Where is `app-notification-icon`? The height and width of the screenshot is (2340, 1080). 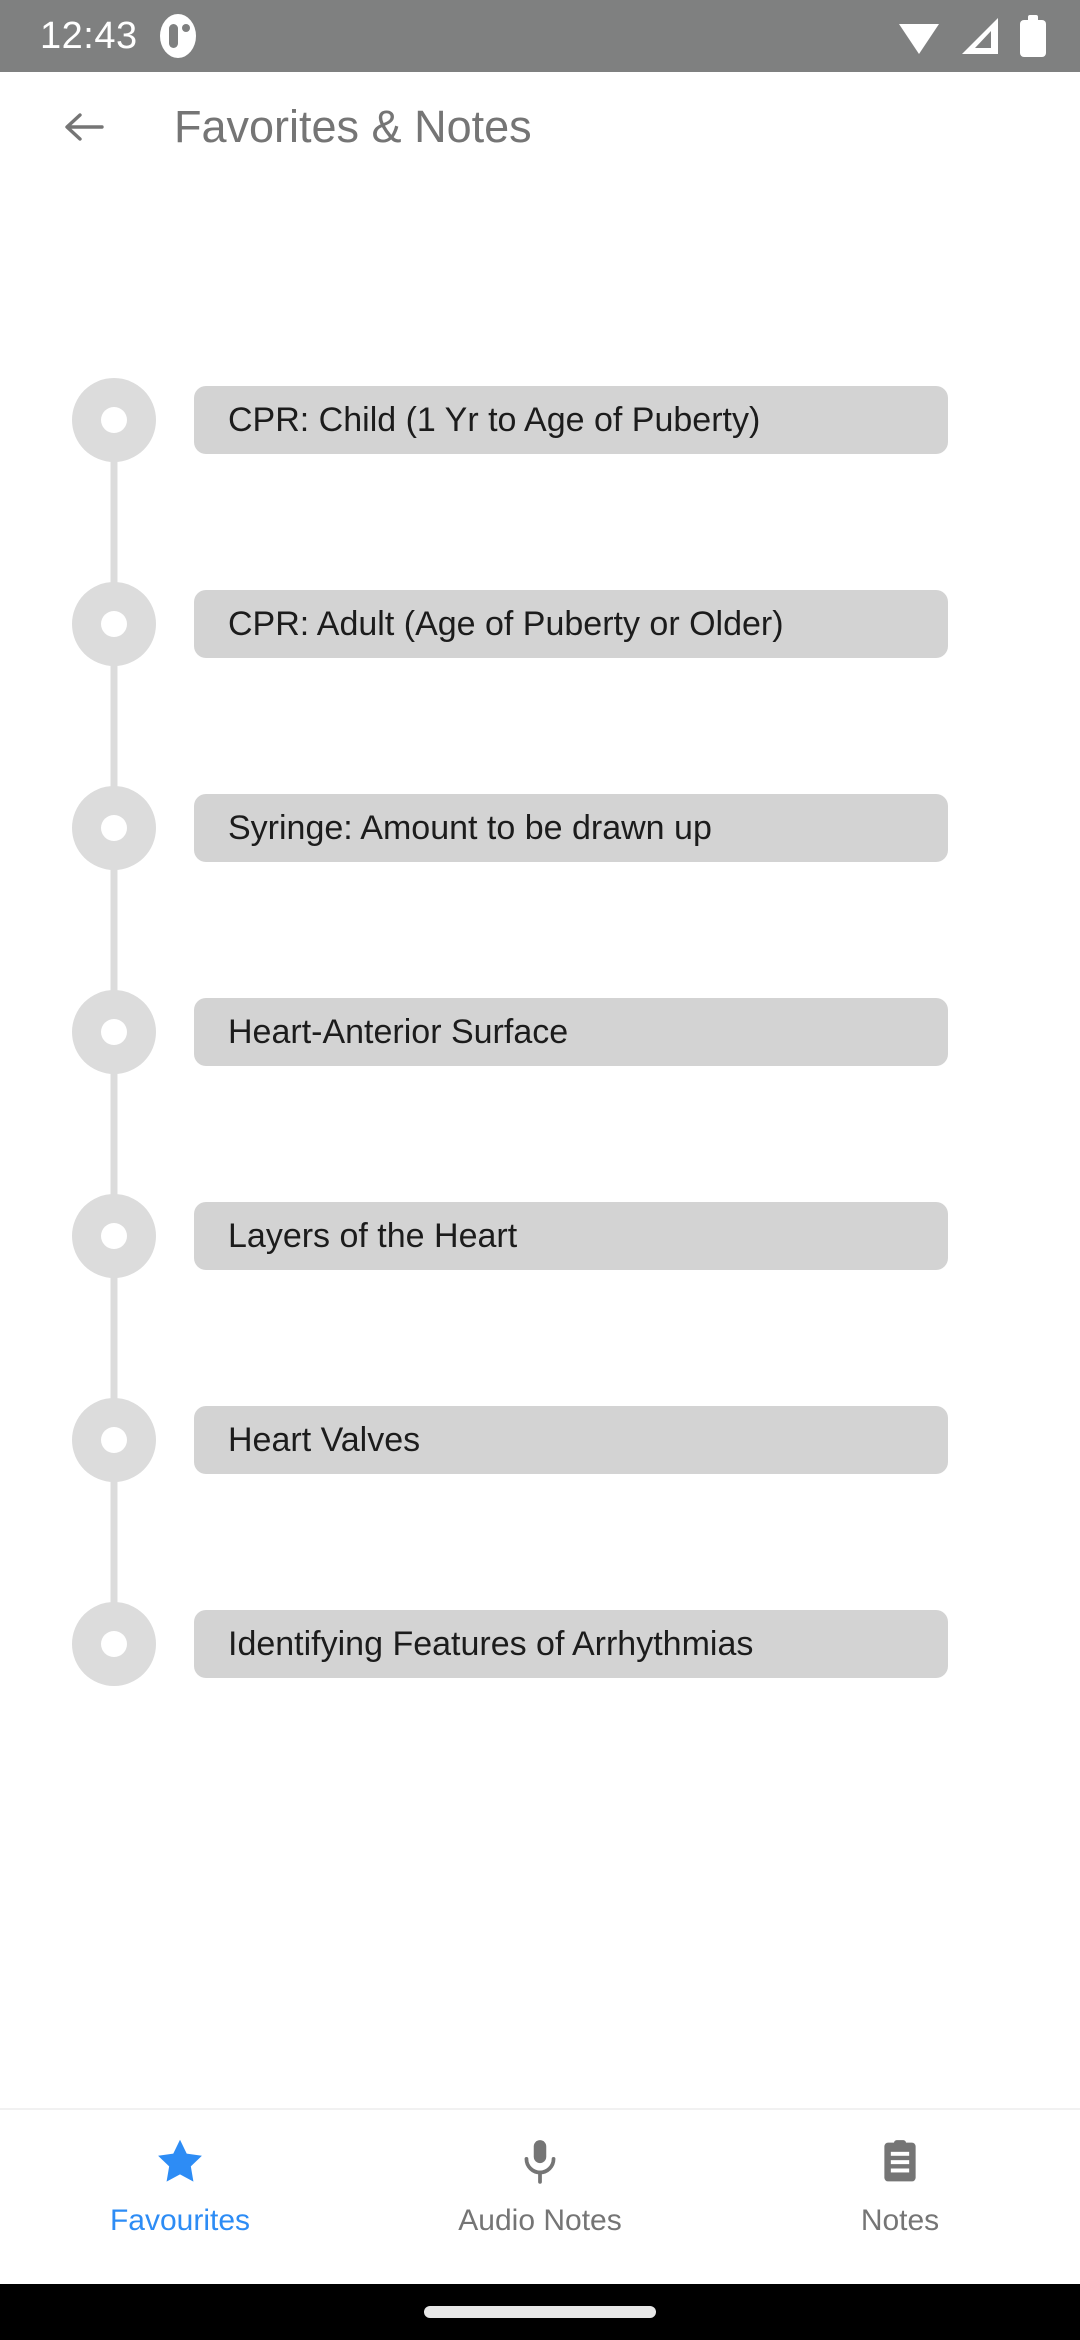 app-notification-icon is located at coordinates (177, 36).